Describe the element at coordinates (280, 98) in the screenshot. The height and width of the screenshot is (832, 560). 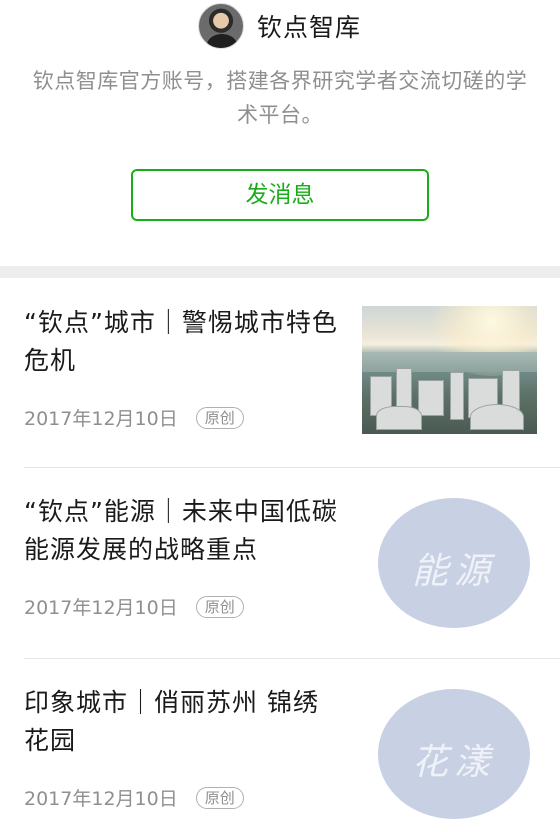
I see `account-description: 钦点智库官方账号，搭建各界研究学者交流切磋的学术平台。` at that location.